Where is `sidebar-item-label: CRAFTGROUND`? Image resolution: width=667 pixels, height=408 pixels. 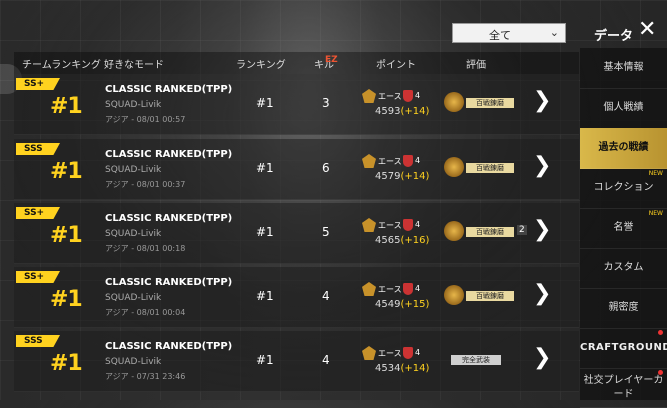 sidebar-item-label: CRAFTGROUND is located at coordinates (623, 347).